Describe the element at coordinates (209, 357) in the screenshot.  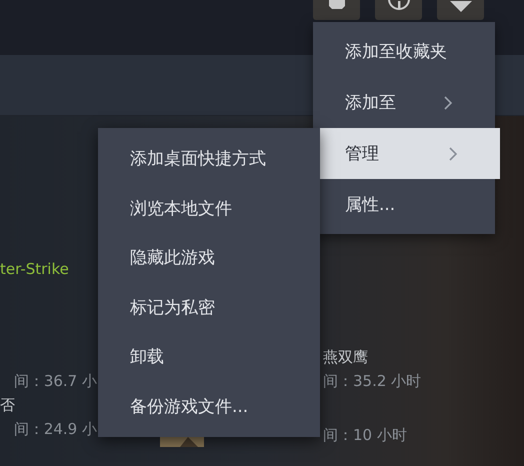
I see `menu-item: 卸载` at that location.